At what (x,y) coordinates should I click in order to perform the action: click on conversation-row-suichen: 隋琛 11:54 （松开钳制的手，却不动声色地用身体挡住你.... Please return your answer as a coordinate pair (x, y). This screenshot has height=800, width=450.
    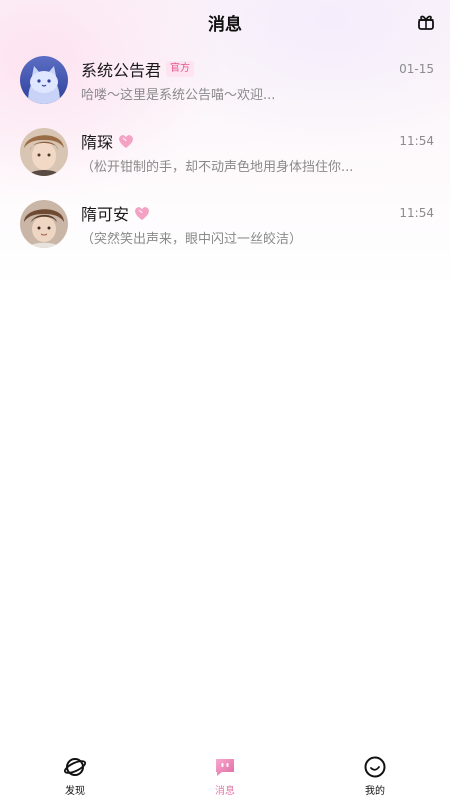
    Looking at the image, I should click on (225, 152).